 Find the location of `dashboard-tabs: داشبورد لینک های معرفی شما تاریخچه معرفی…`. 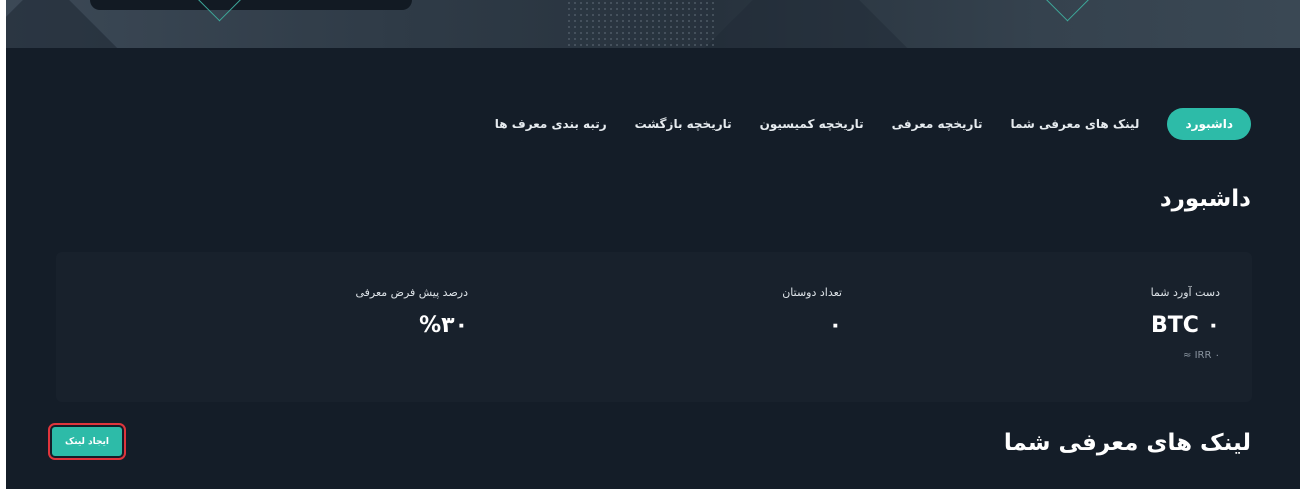

dashboard-tabs: داشبورد لینک های معرفی شما تاریخچه معرفی… is located at coordinates (873, 124).